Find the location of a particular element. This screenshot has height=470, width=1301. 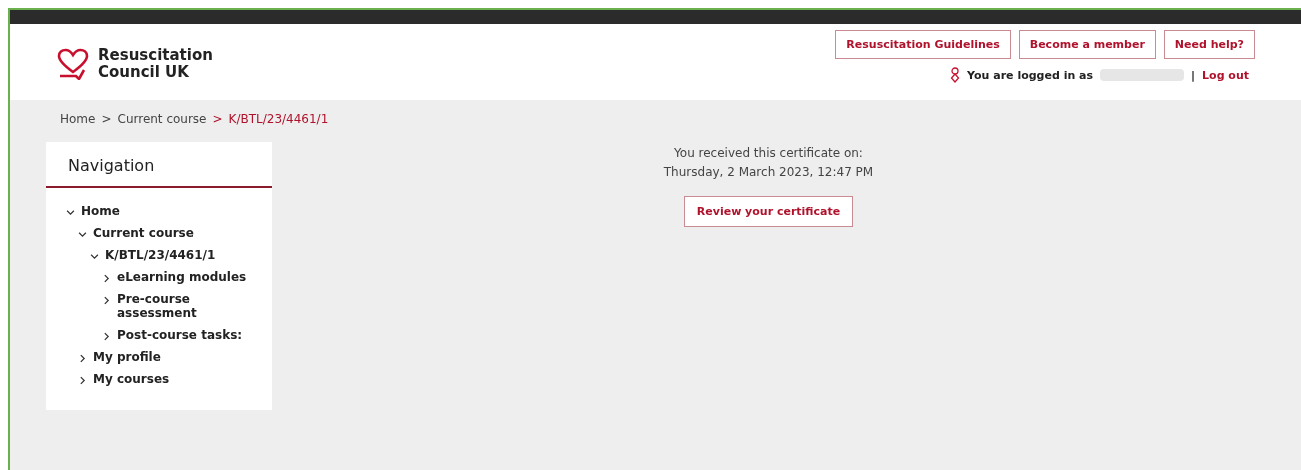

logo-text: Resuscitation is located at coordinates (155, 55).